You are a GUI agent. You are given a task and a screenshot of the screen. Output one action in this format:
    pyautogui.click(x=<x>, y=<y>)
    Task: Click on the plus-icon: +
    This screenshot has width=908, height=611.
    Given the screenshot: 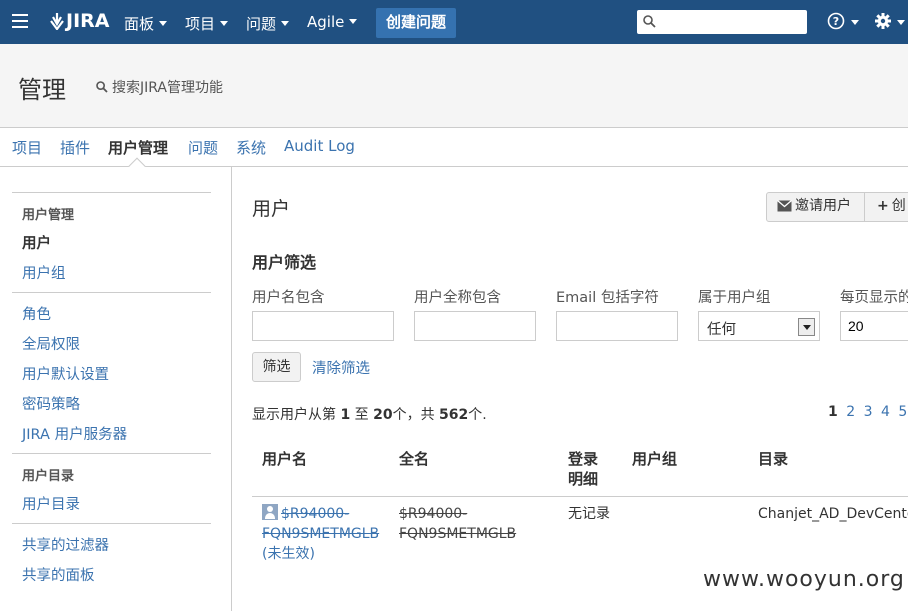 What is the action you would take?
    pyautogui.click(x=883, y=206)
    